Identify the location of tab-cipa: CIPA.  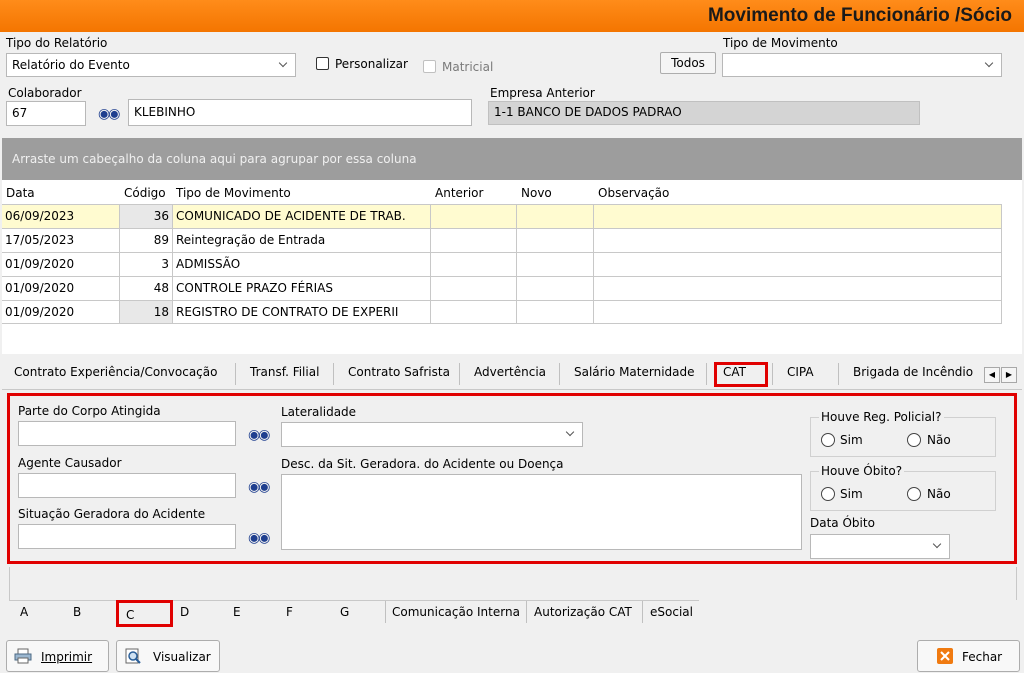
(800, 372).